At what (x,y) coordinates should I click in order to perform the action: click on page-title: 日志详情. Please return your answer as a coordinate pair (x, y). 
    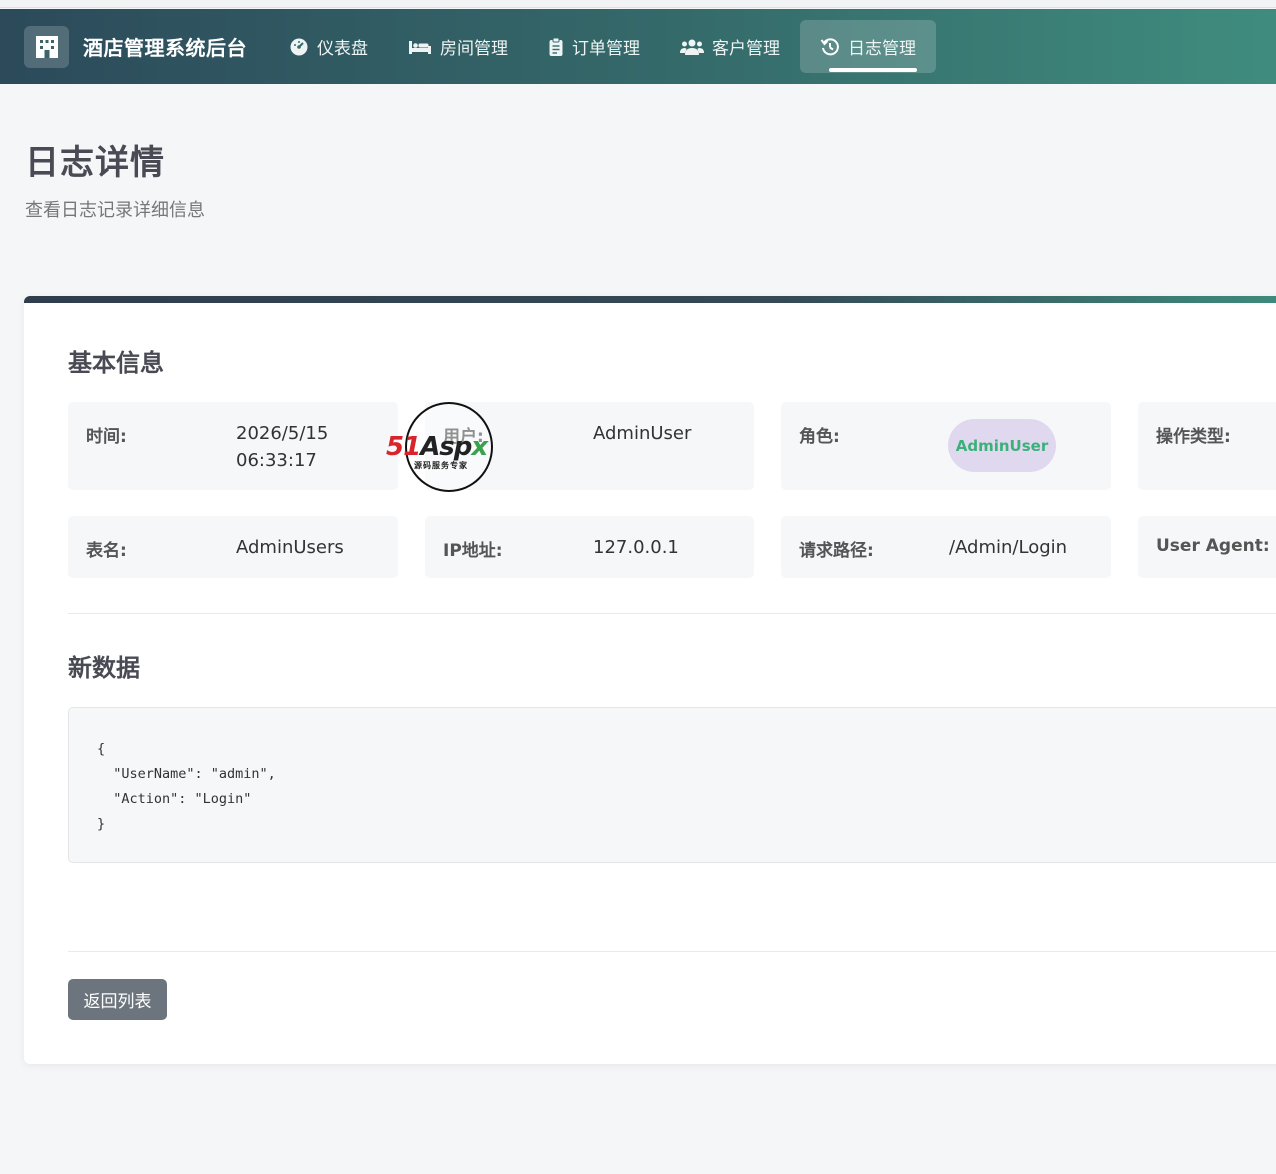
    Looking at the image, I should click on (95, 163).